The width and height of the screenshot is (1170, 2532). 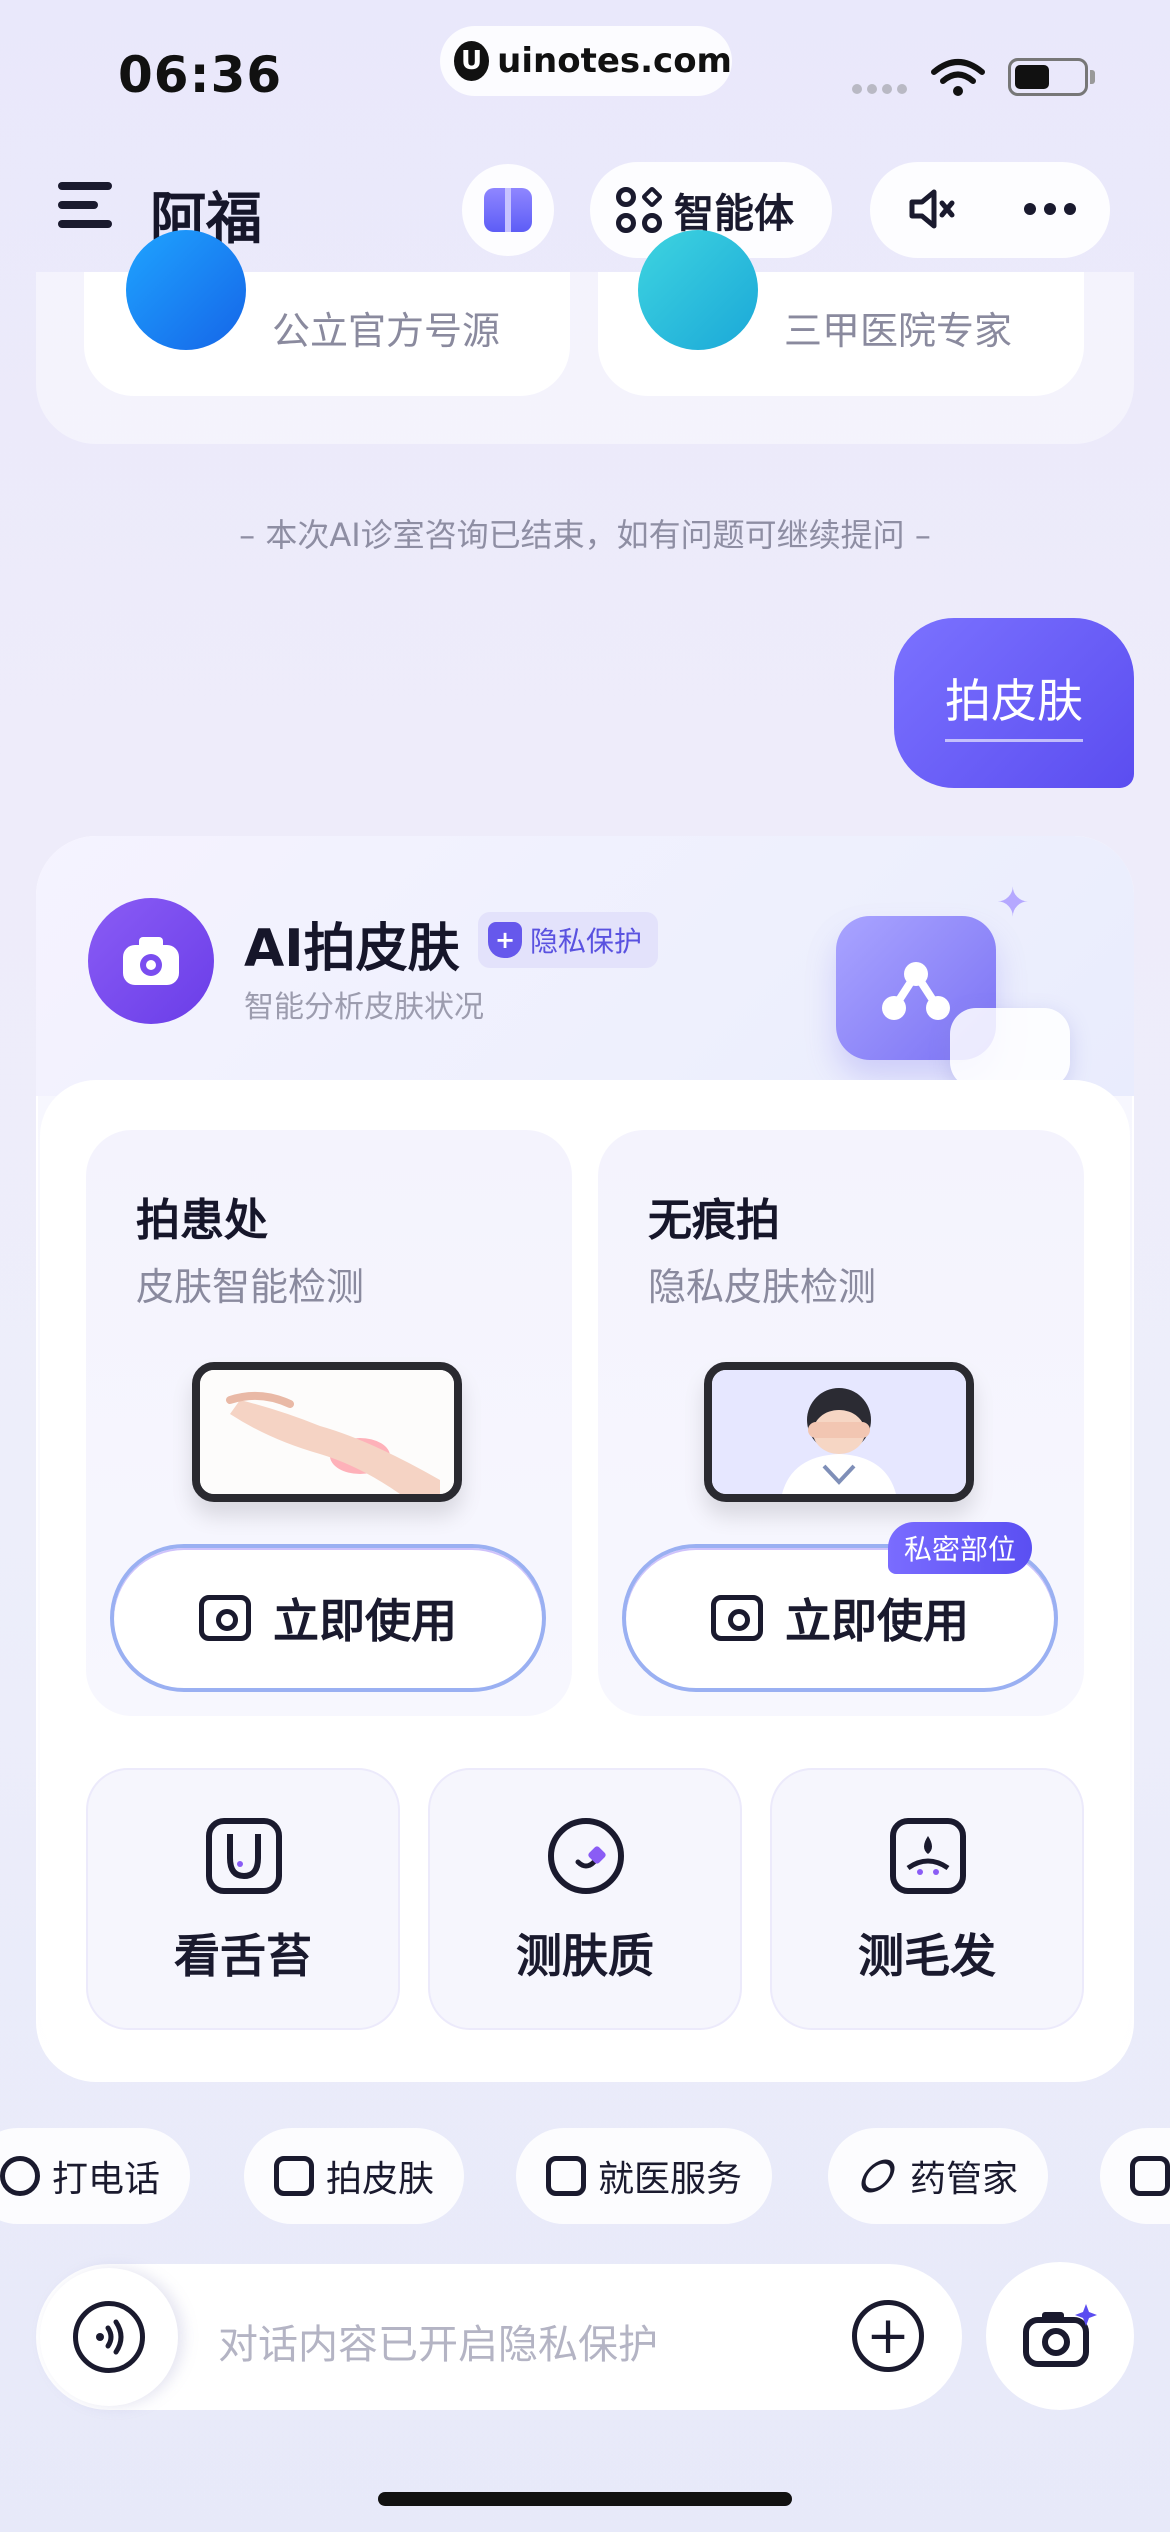 What do you see at coordinates (586, 1856) in the screenshot?
I see `skin-scan-icon` at bounding box center [586, 1856].